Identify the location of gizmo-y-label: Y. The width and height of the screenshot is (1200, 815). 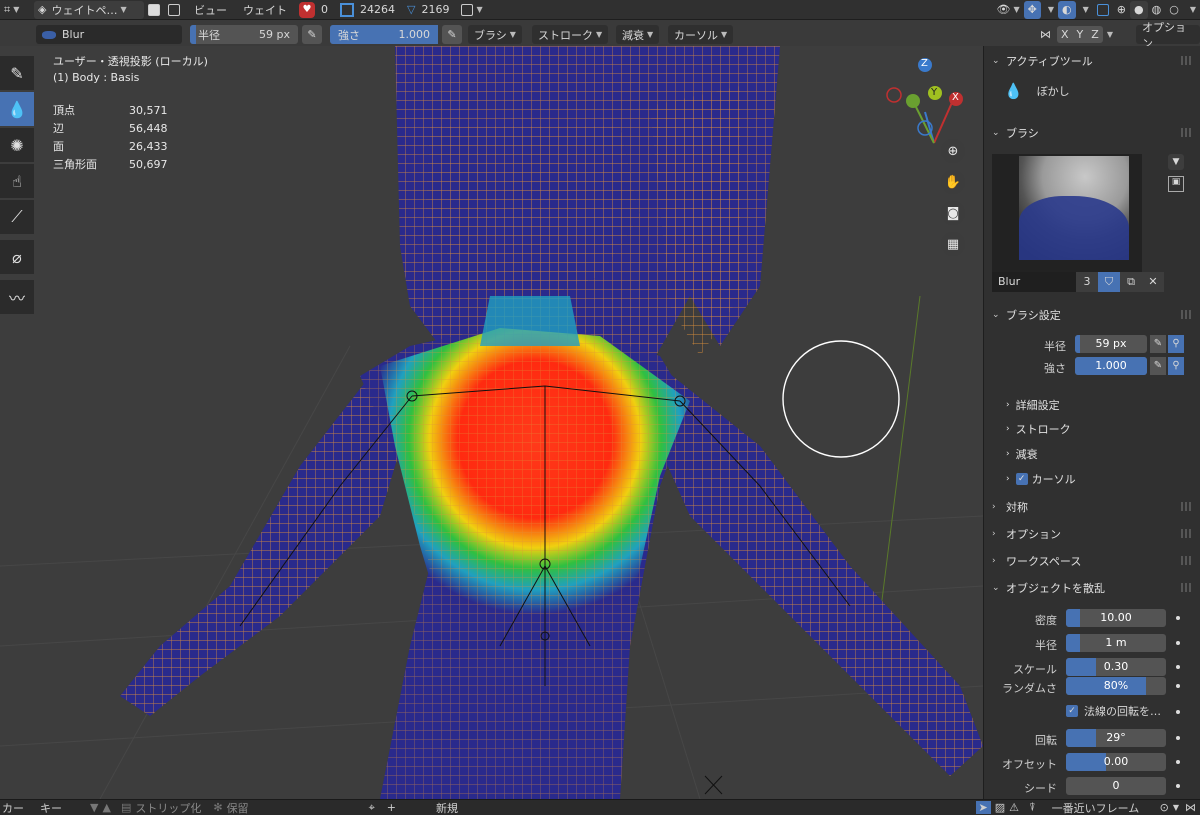
(934, 92).